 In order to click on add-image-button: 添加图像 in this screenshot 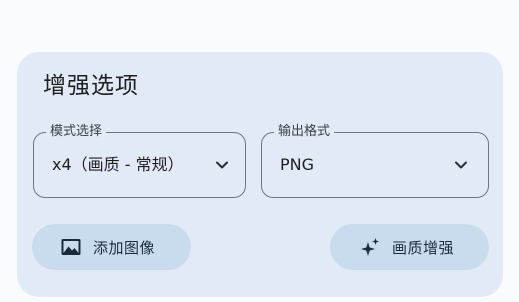, I will do `click(111, 247)`.